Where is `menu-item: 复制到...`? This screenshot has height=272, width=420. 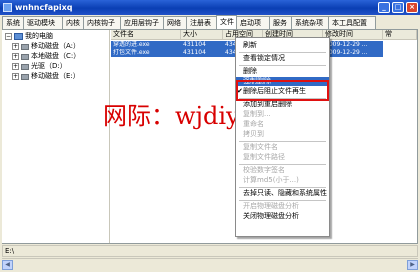
menu-item: 复制到... is located at coordinates (282, 114).